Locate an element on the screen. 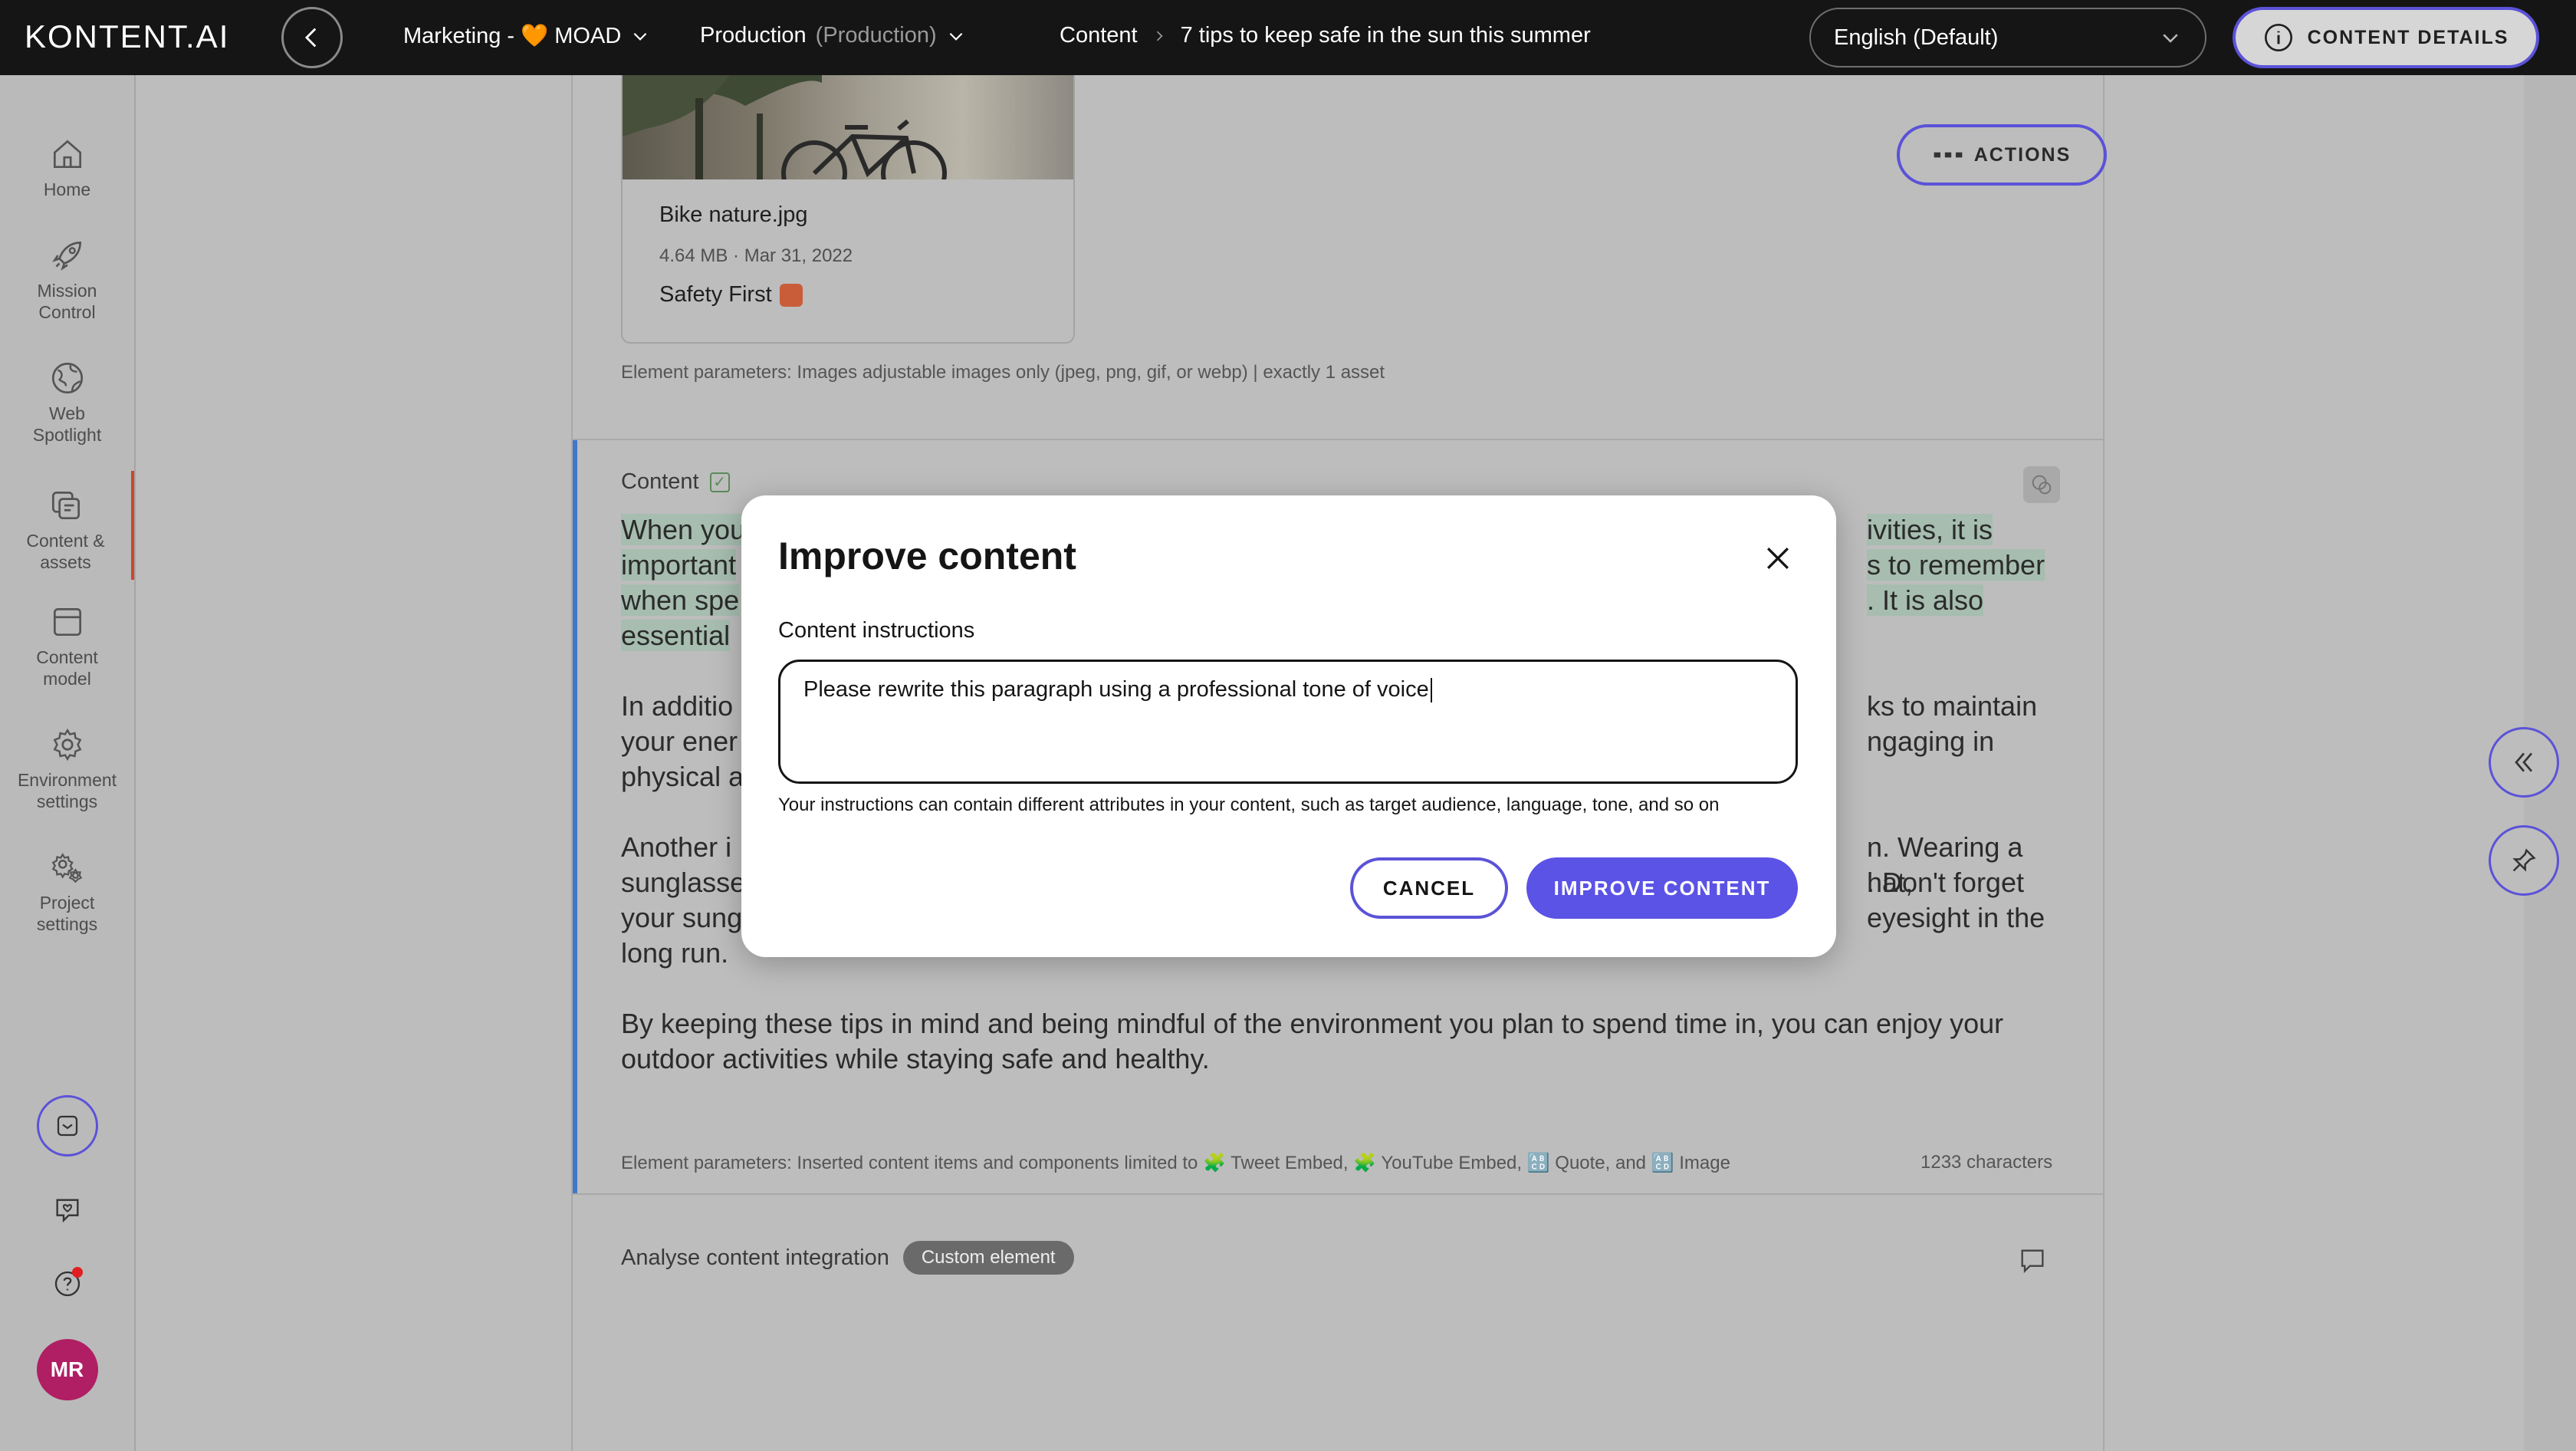 The image size is (2576, 1451). text-fragment: when spe is located at coordinates (680, 600).